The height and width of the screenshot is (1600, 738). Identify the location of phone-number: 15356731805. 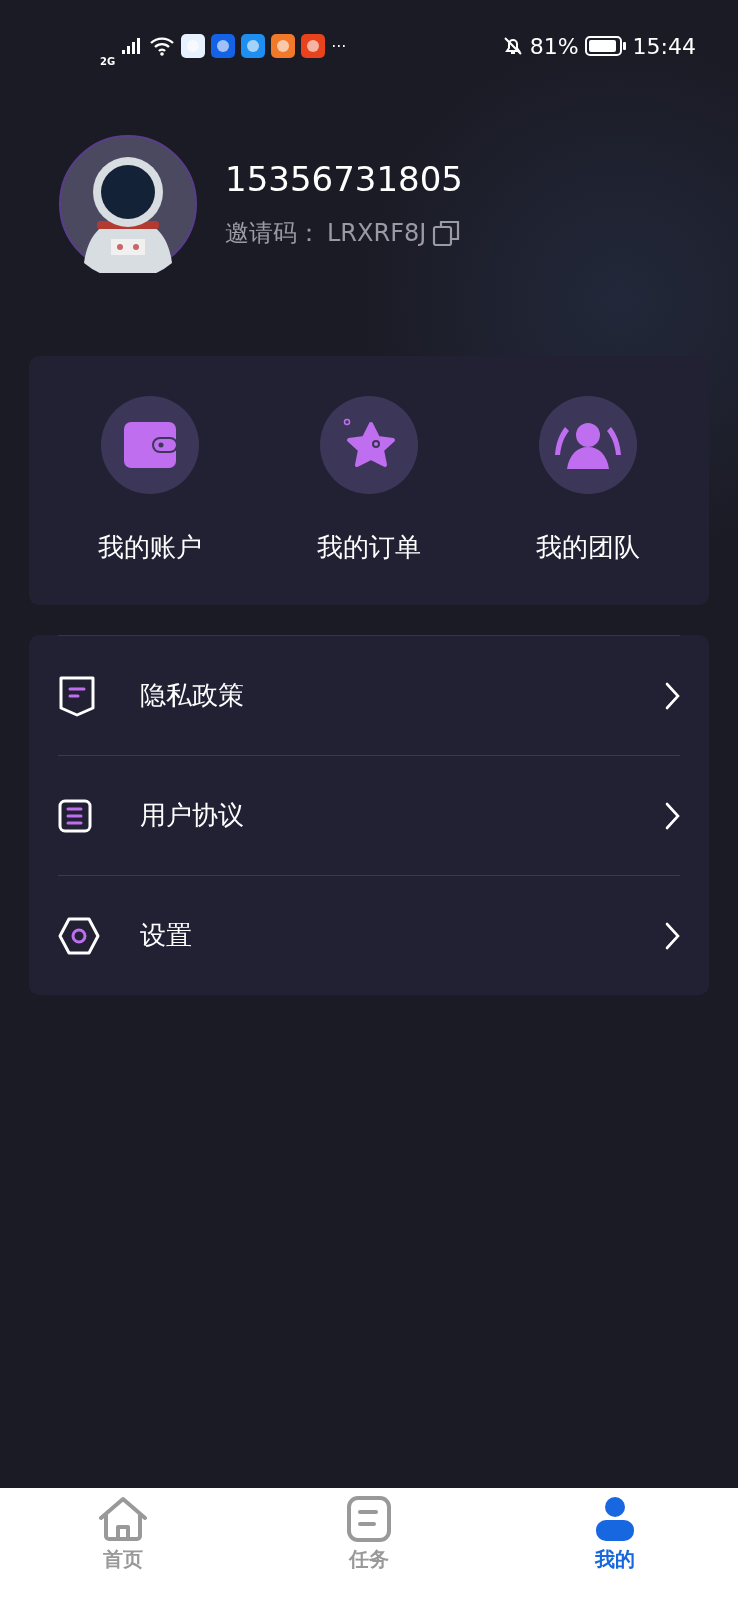
(344, 179).